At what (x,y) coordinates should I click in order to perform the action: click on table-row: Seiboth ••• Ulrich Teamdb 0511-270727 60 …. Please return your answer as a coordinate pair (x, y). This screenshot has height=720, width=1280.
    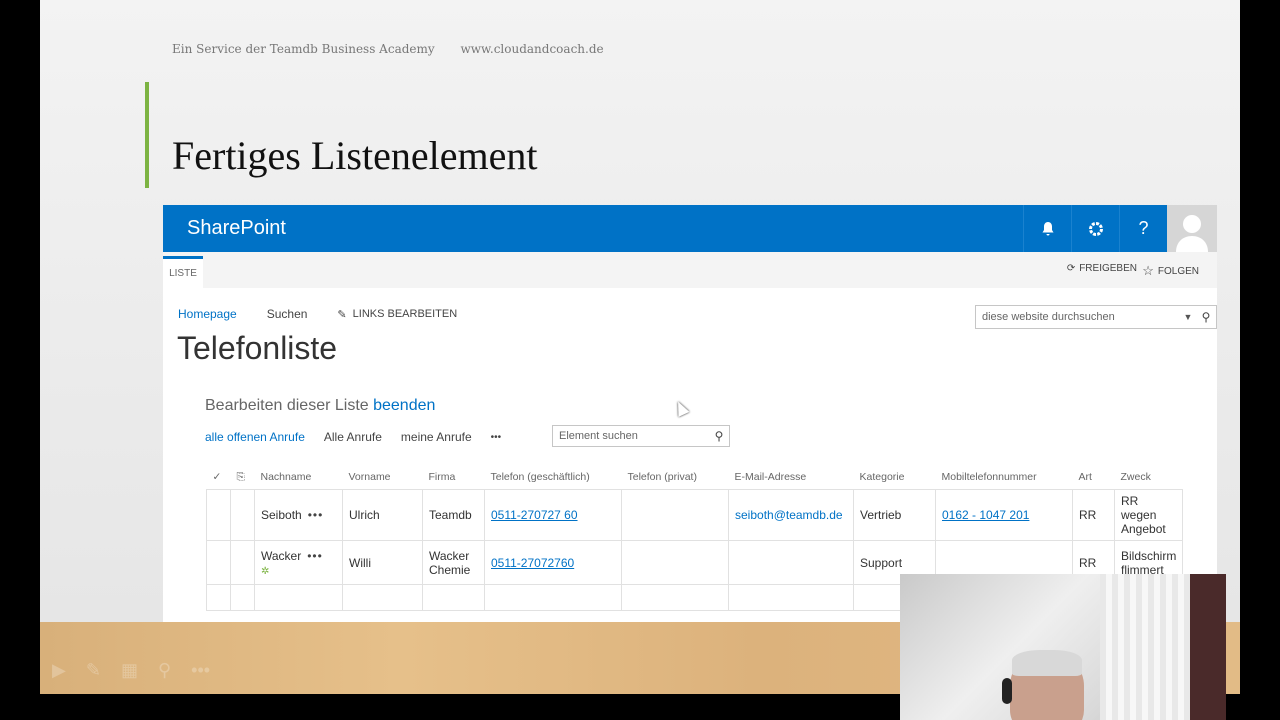
    Looking at the image, I should click on (695, 515).